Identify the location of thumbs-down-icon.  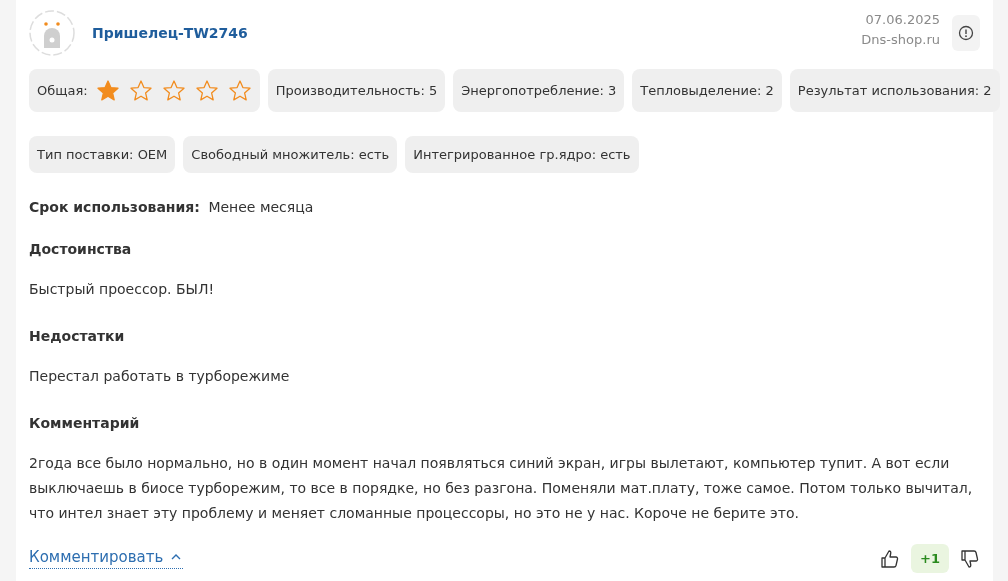
(970, 558).